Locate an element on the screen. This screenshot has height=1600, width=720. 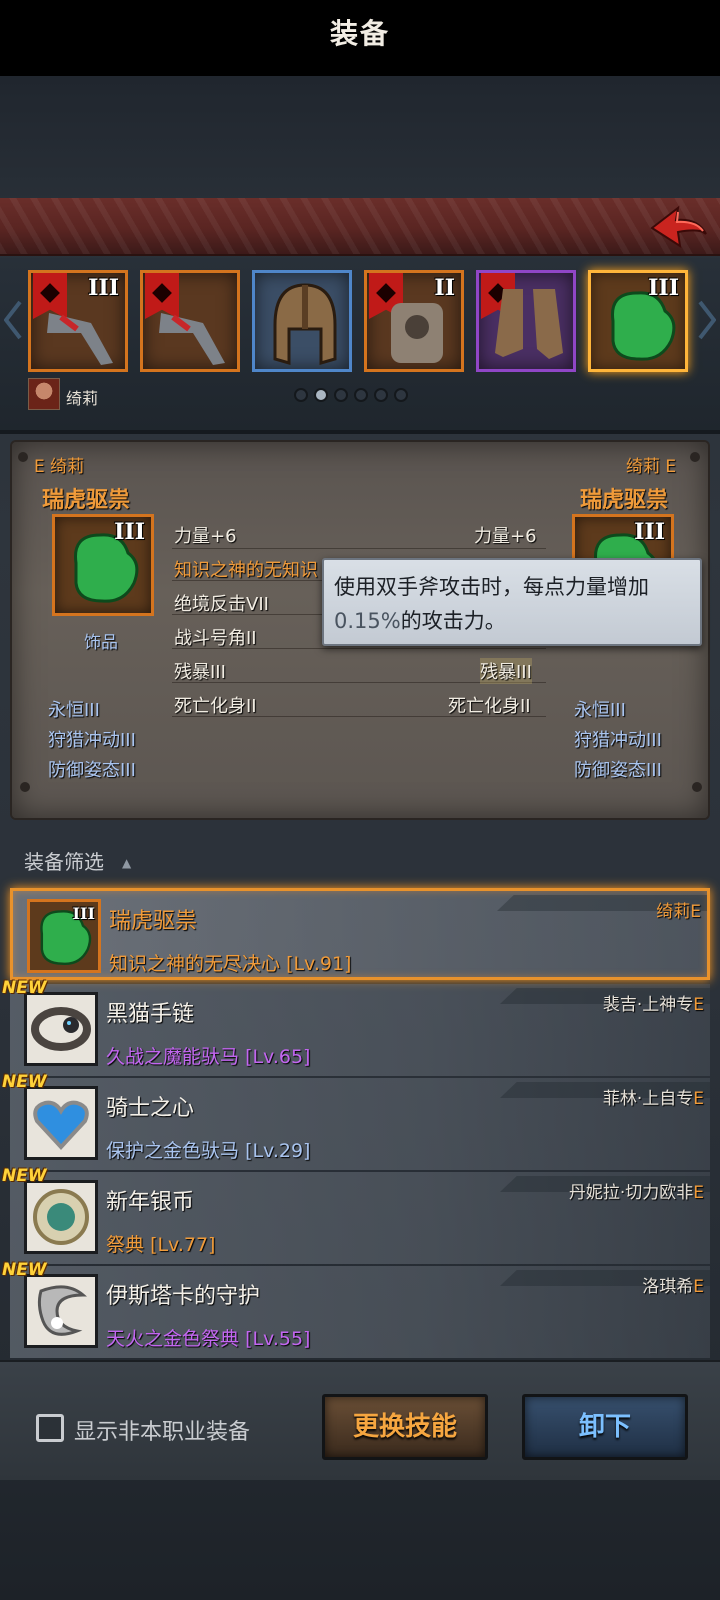
item-skill: 知识之神的无尽决心 [Lv.91] is located at coordinates (230, 962).